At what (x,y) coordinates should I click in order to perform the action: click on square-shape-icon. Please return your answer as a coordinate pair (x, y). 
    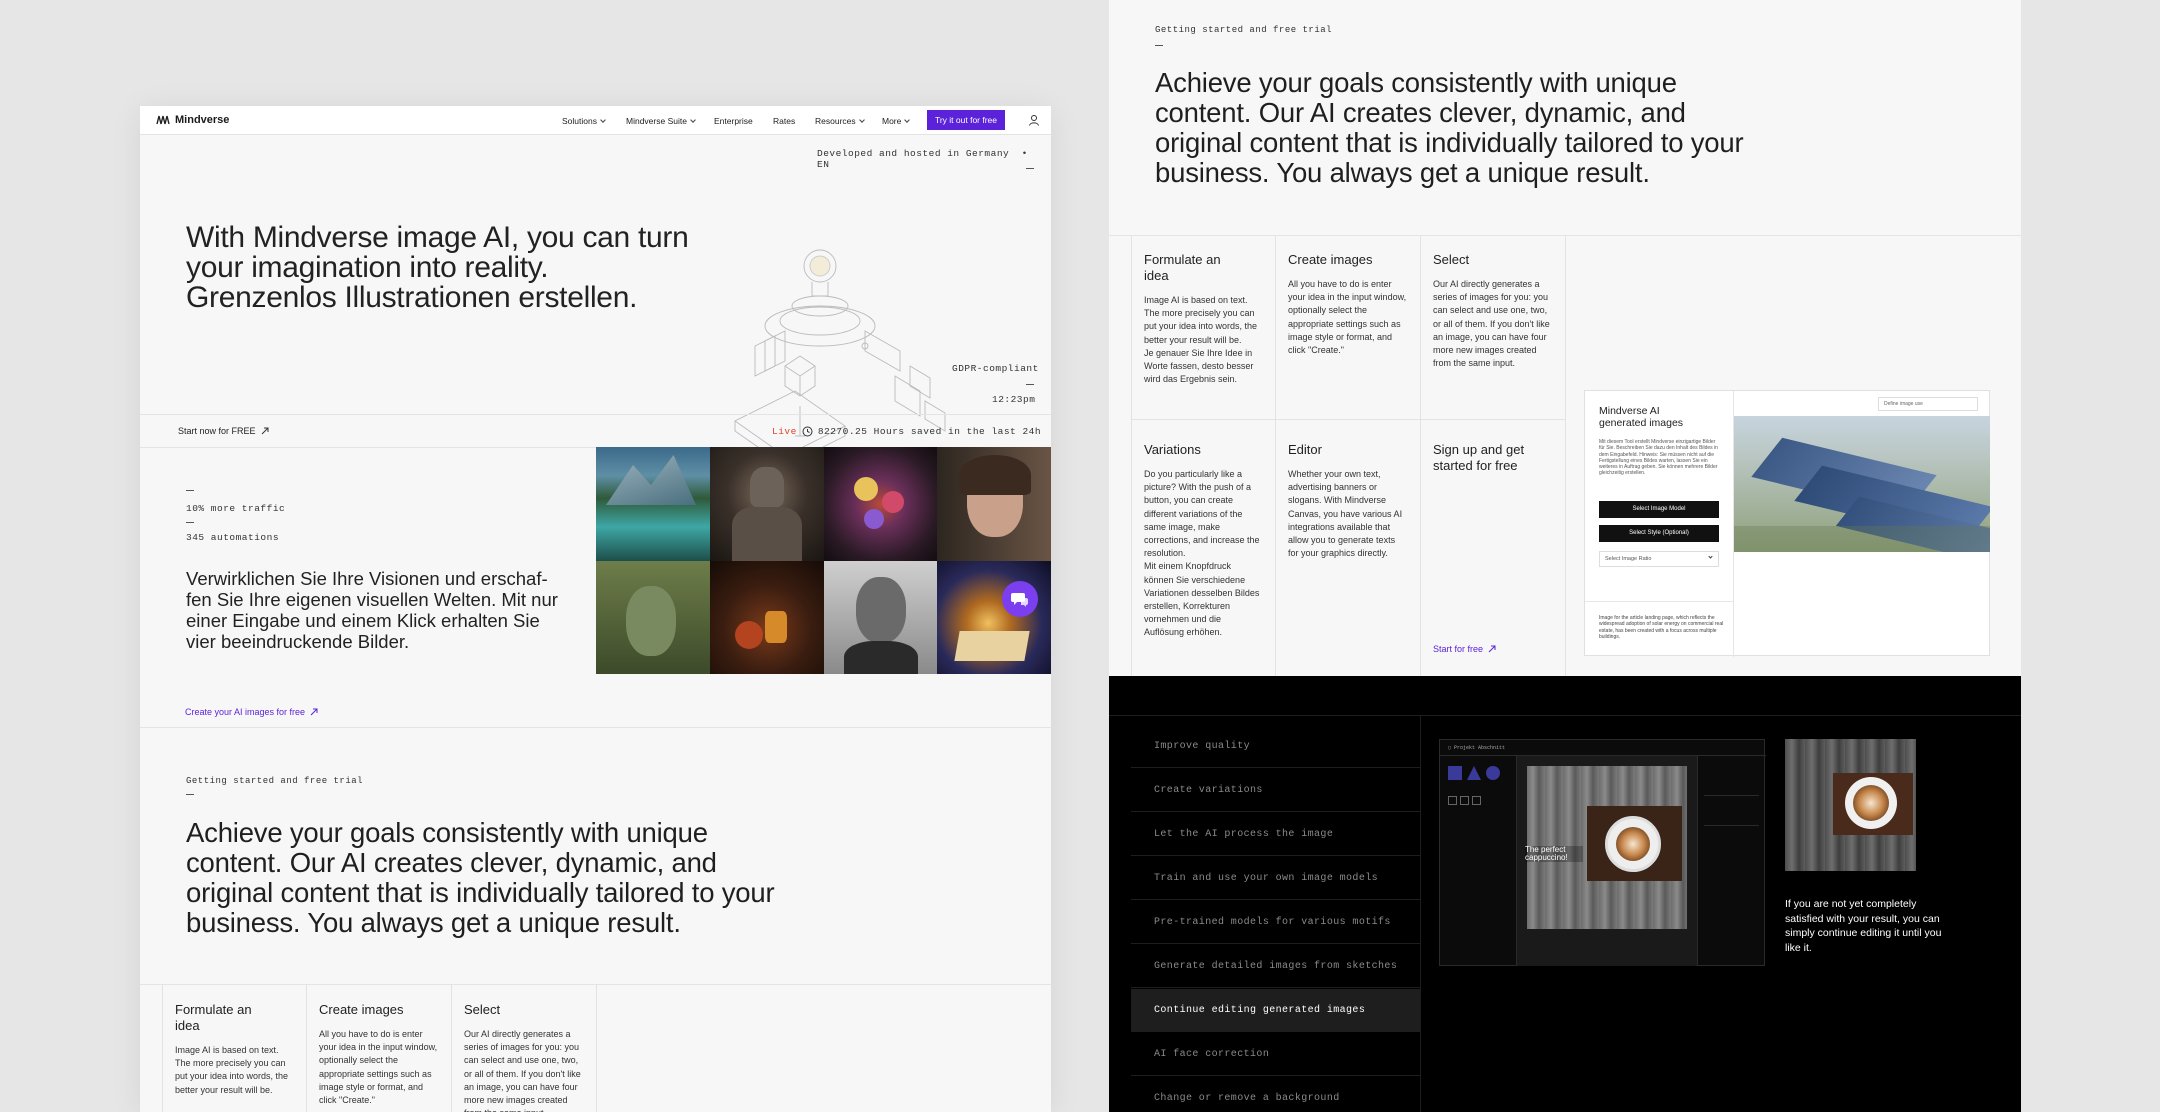
    Looking at the image, I should click on (1455, 773).